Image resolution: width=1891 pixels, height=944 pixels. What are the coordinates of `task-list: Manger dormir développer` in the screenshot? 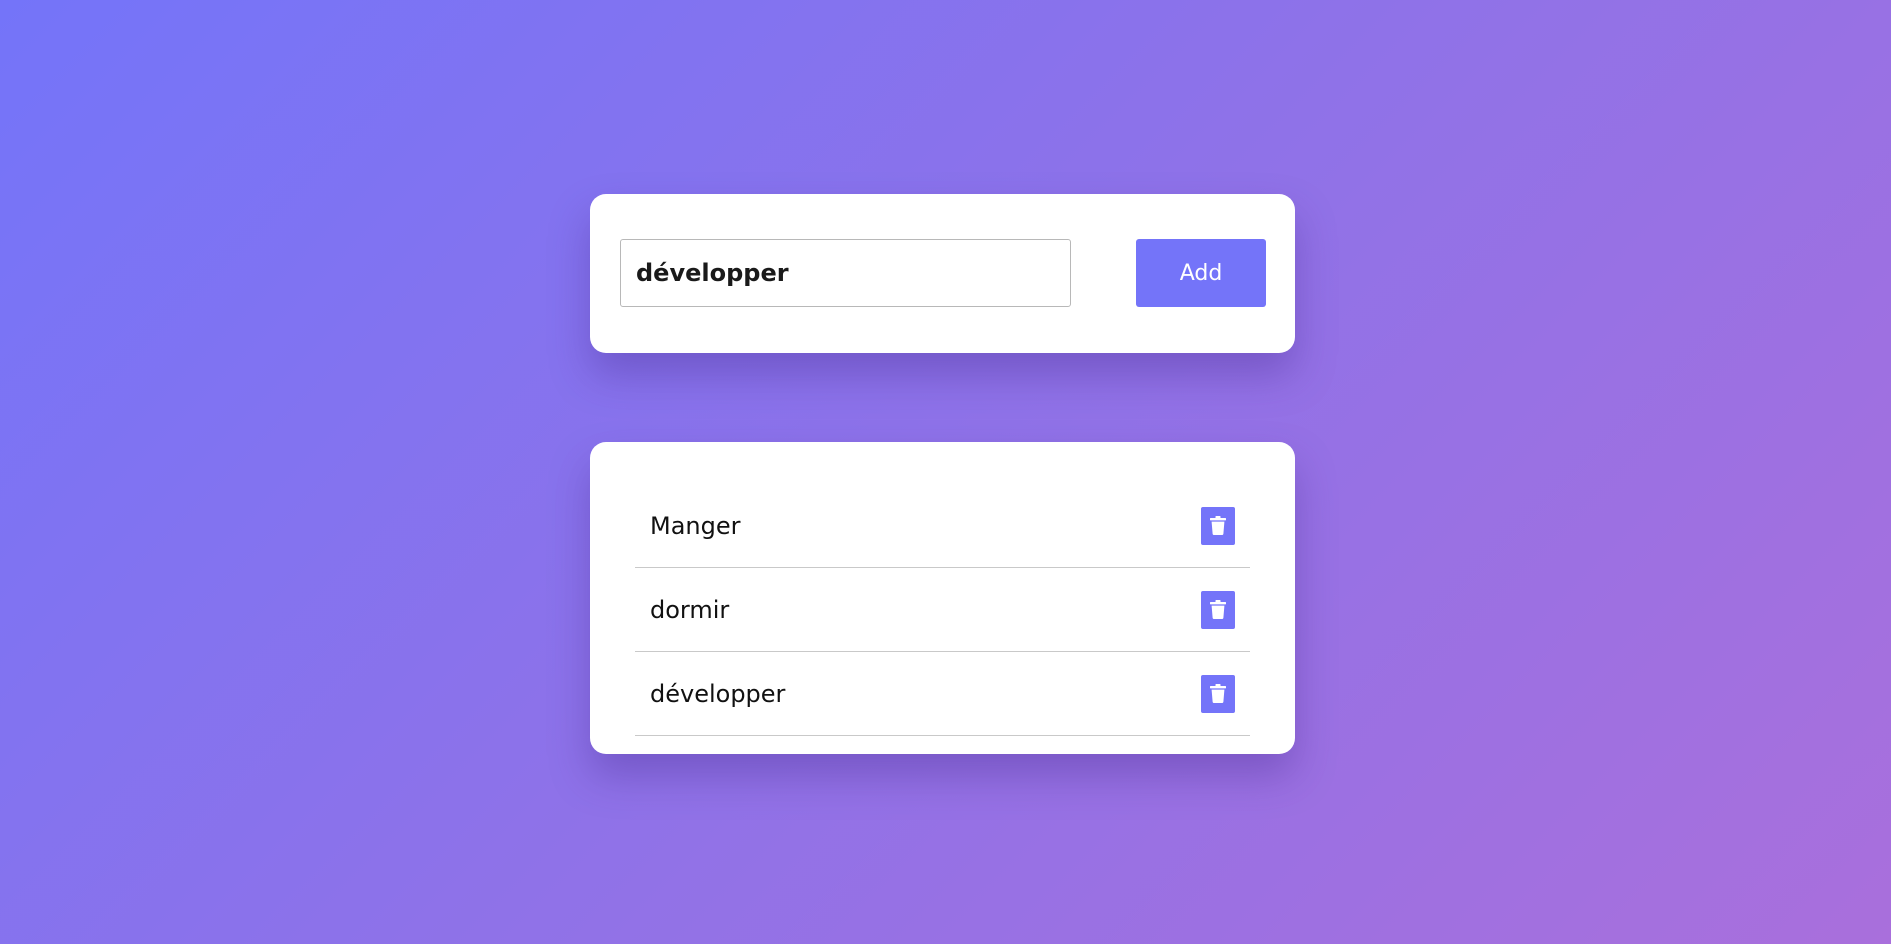 It's located at (942, 610).